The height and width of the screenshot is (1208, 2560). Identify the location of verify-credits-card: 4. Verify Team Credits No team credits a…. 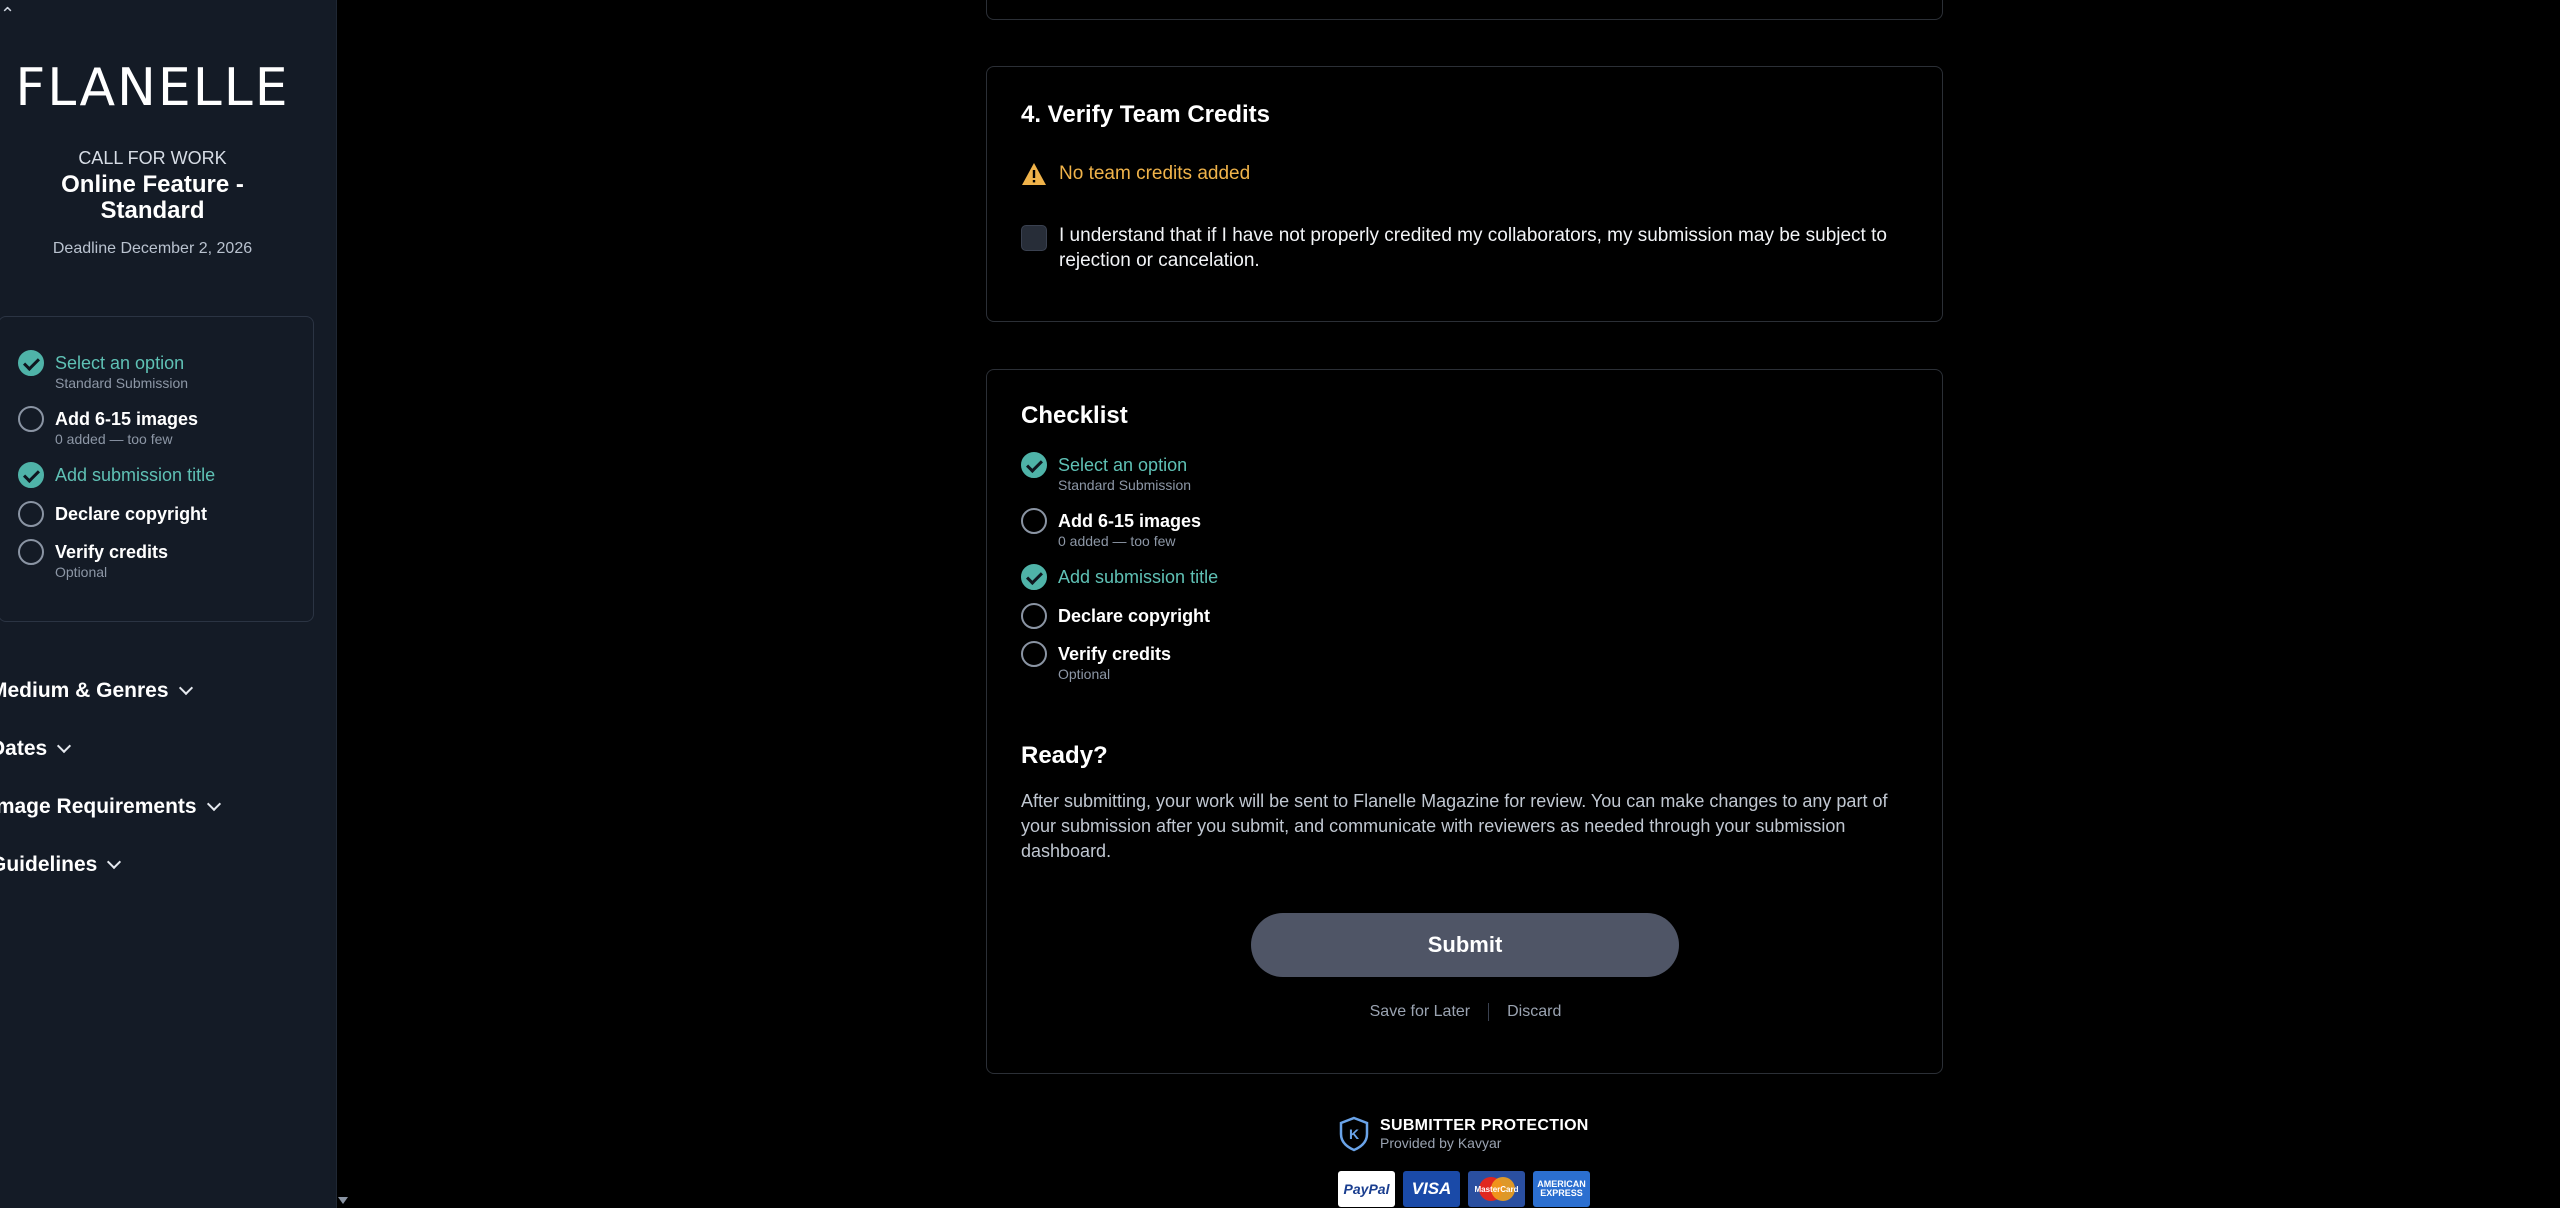
(1464, 194).